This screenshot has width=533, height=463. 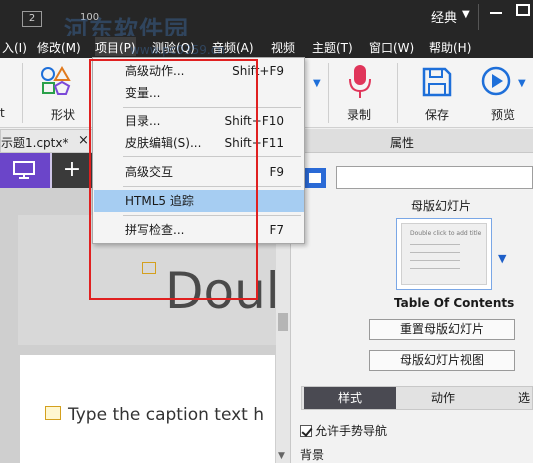 What do you see at coordinates (14, 47) in the screenshot?
I see `menu-insert: 入(I)` at bounding box center [14, 47].